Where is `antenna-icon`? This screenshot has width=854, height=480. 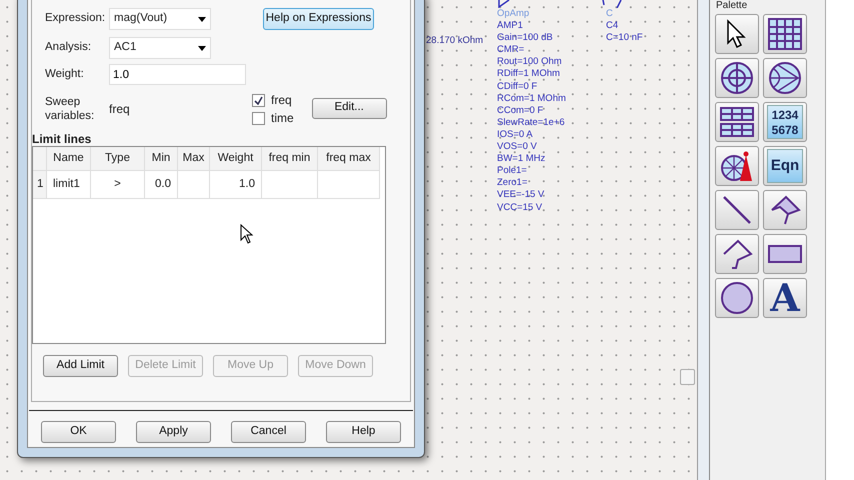
antenna-icon is located at coordinates (737, 166).